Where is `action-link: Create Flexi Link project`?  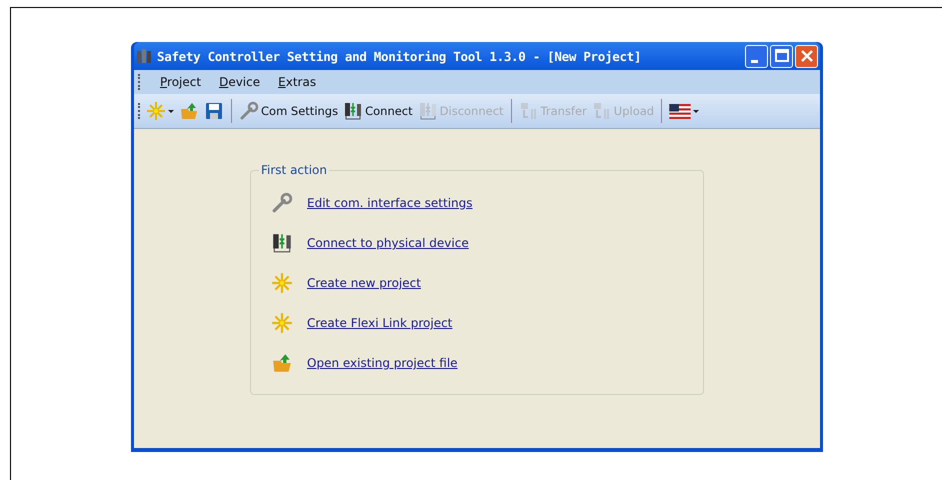
action-link: Create Flexi Link project is located at coordinates (379, 323).